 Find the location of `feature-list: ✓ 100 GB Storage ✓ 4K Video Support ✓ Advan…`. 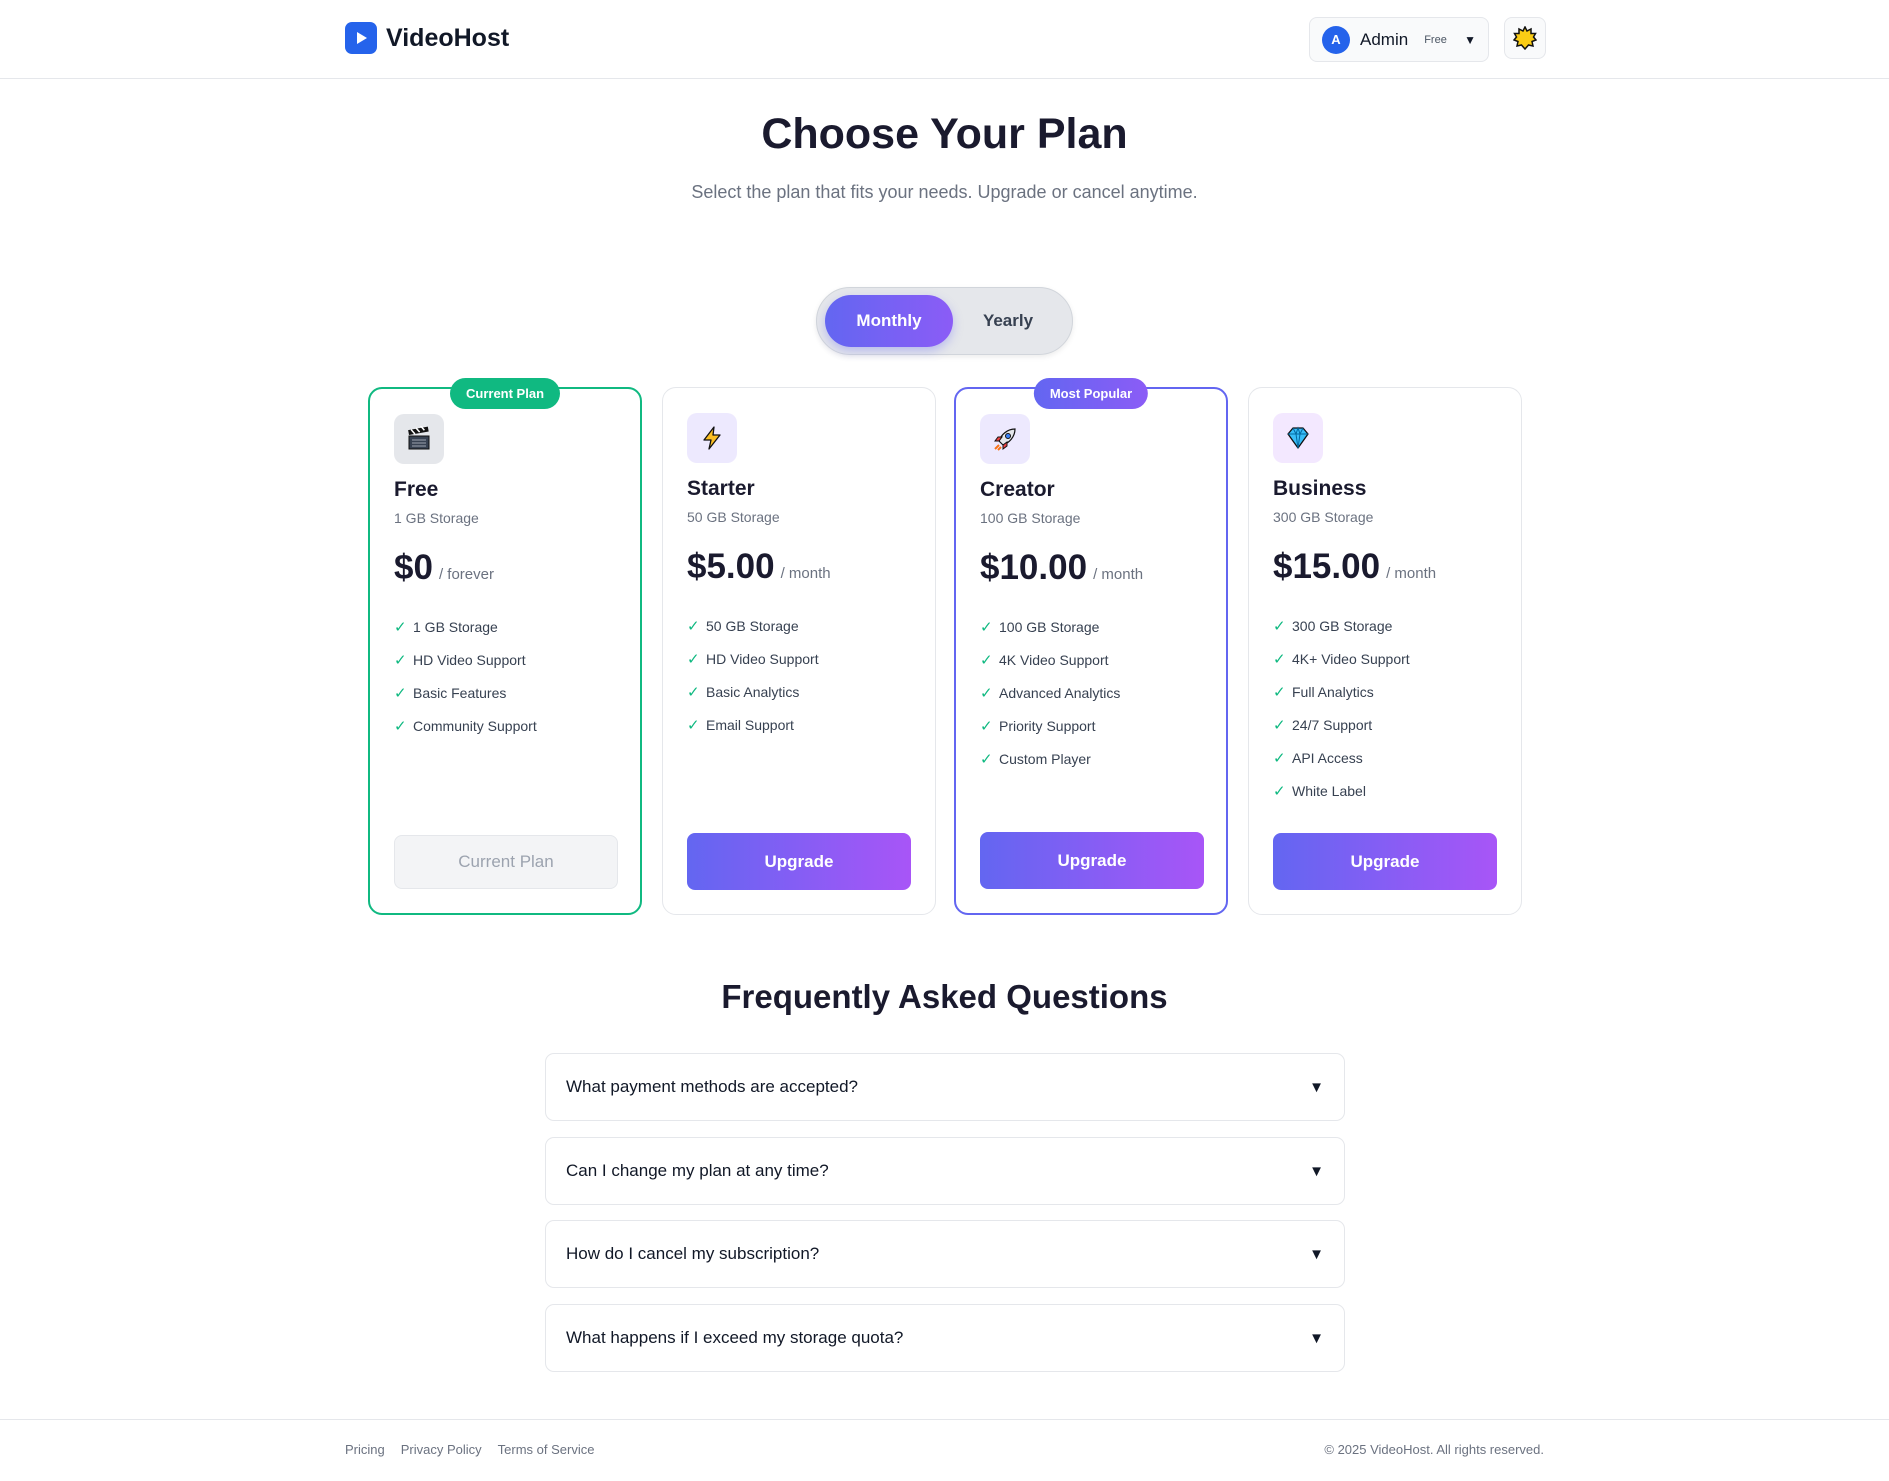

feature-list: ✓ 100 GB Storage ✓ 4K Video Support ✓ Advan… is located at coordinates (1091, 692).